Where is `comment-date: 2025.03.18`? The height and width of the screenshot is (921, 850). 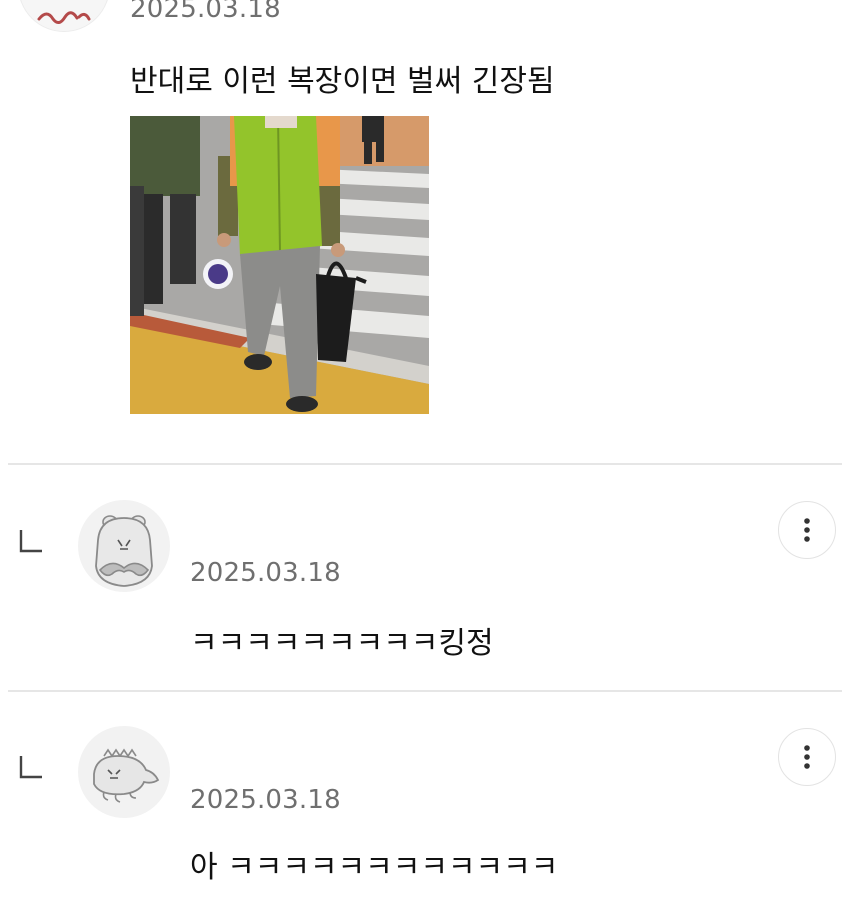
comment-date: 2025.03.18 is located at coordinates (205, 12).